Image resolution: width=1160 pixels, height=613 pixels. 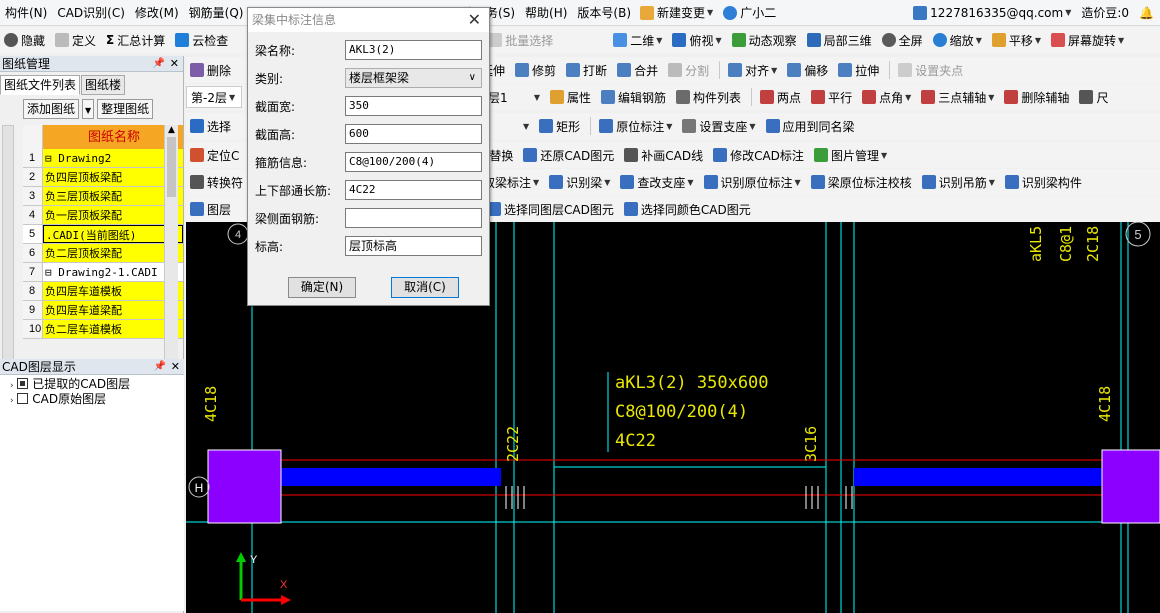 What do you see at coordinates (413, 246) in the screenshot?
I see `elevation-input: 层顶标高` at bounding box center [413, 246].